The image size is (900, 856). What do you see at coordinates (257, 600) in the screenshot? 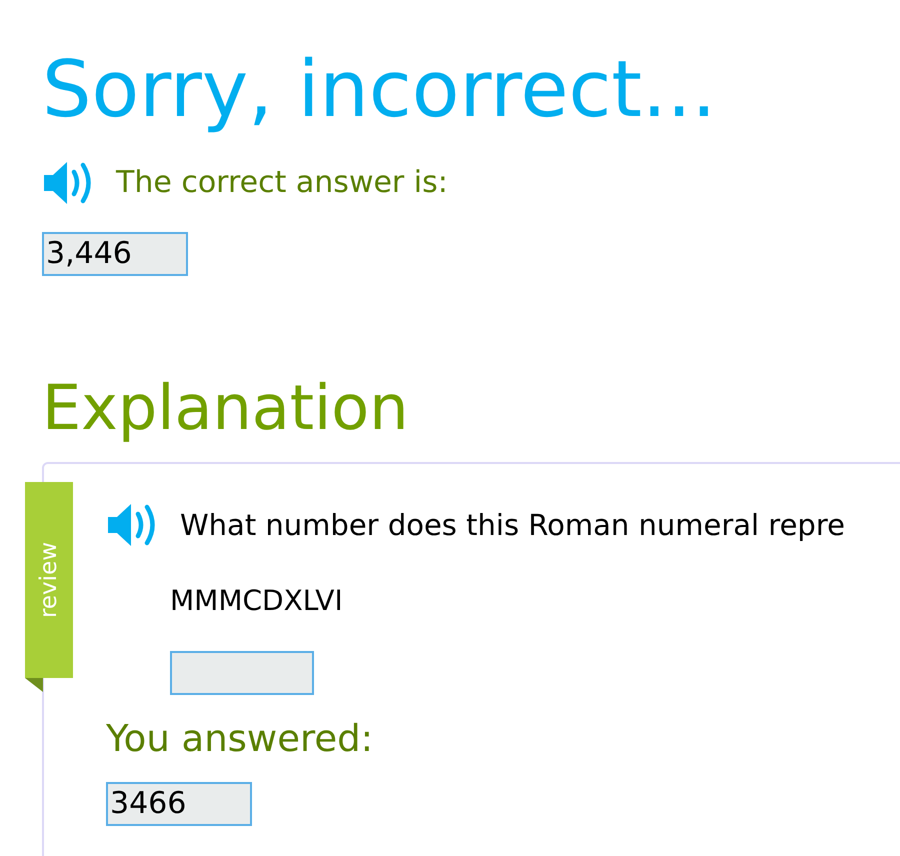
I see `roman-numeral: MMMCDXLVI` at bounding box center [257, 600].